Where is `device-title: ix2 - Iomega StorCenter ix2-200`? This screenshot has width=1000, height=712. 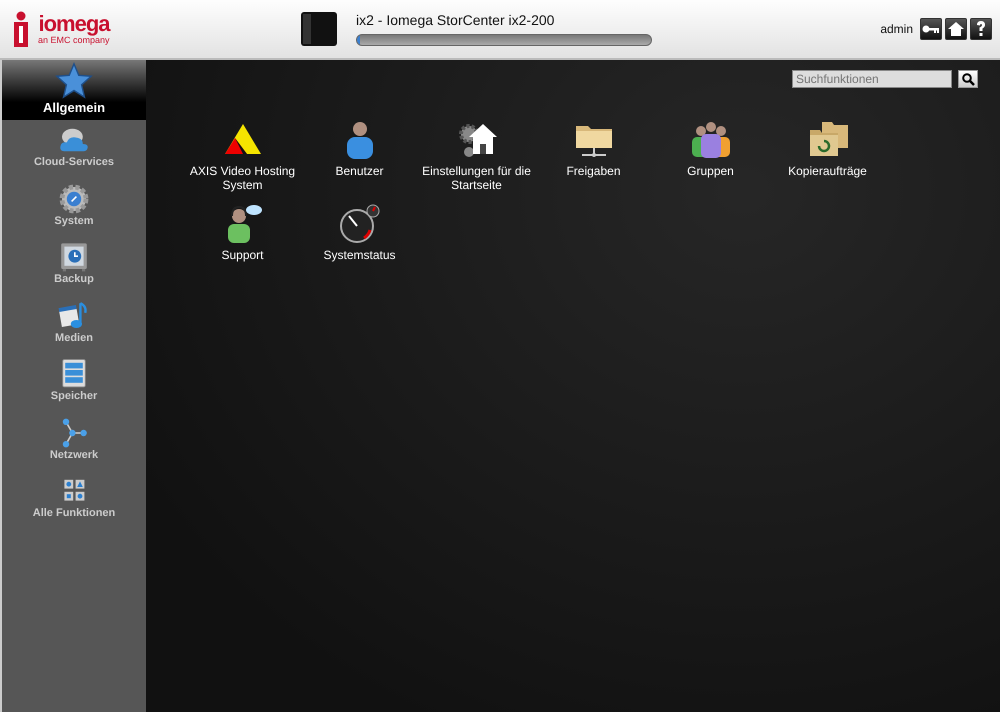 device-title: ix2 - Iomega StorCenter ix2-200 is located at coordinates (456, 20).